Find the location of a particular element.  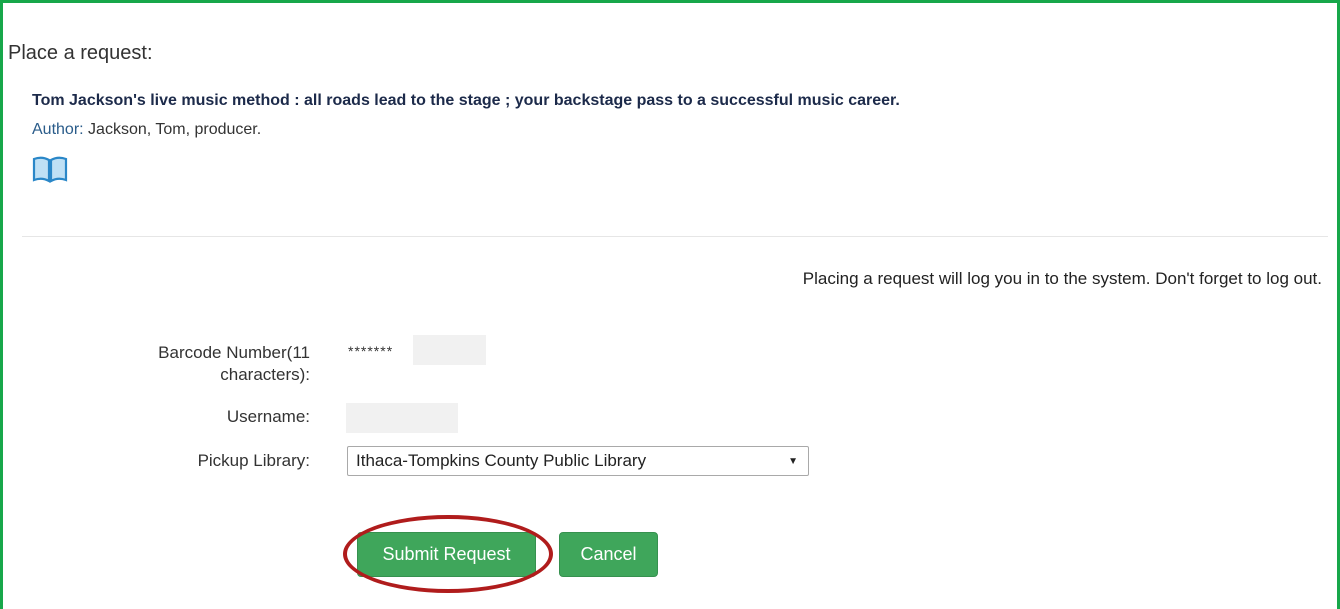

submit-request-button: Submit Request is located at coordinates (446, 554).